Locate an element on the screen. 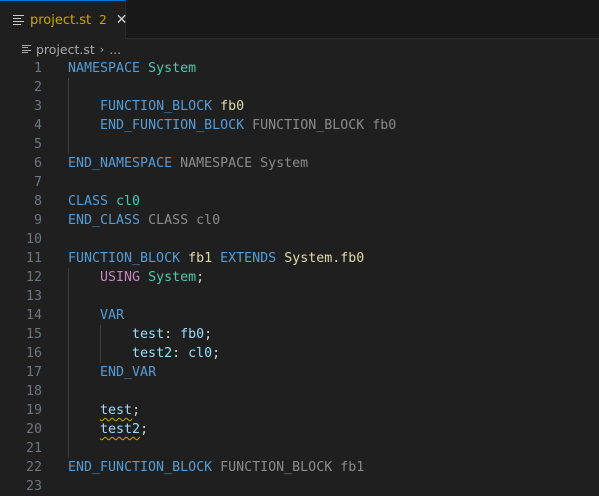 The image size is (599, 496). code-token: System is located at coordinates (308, 258).